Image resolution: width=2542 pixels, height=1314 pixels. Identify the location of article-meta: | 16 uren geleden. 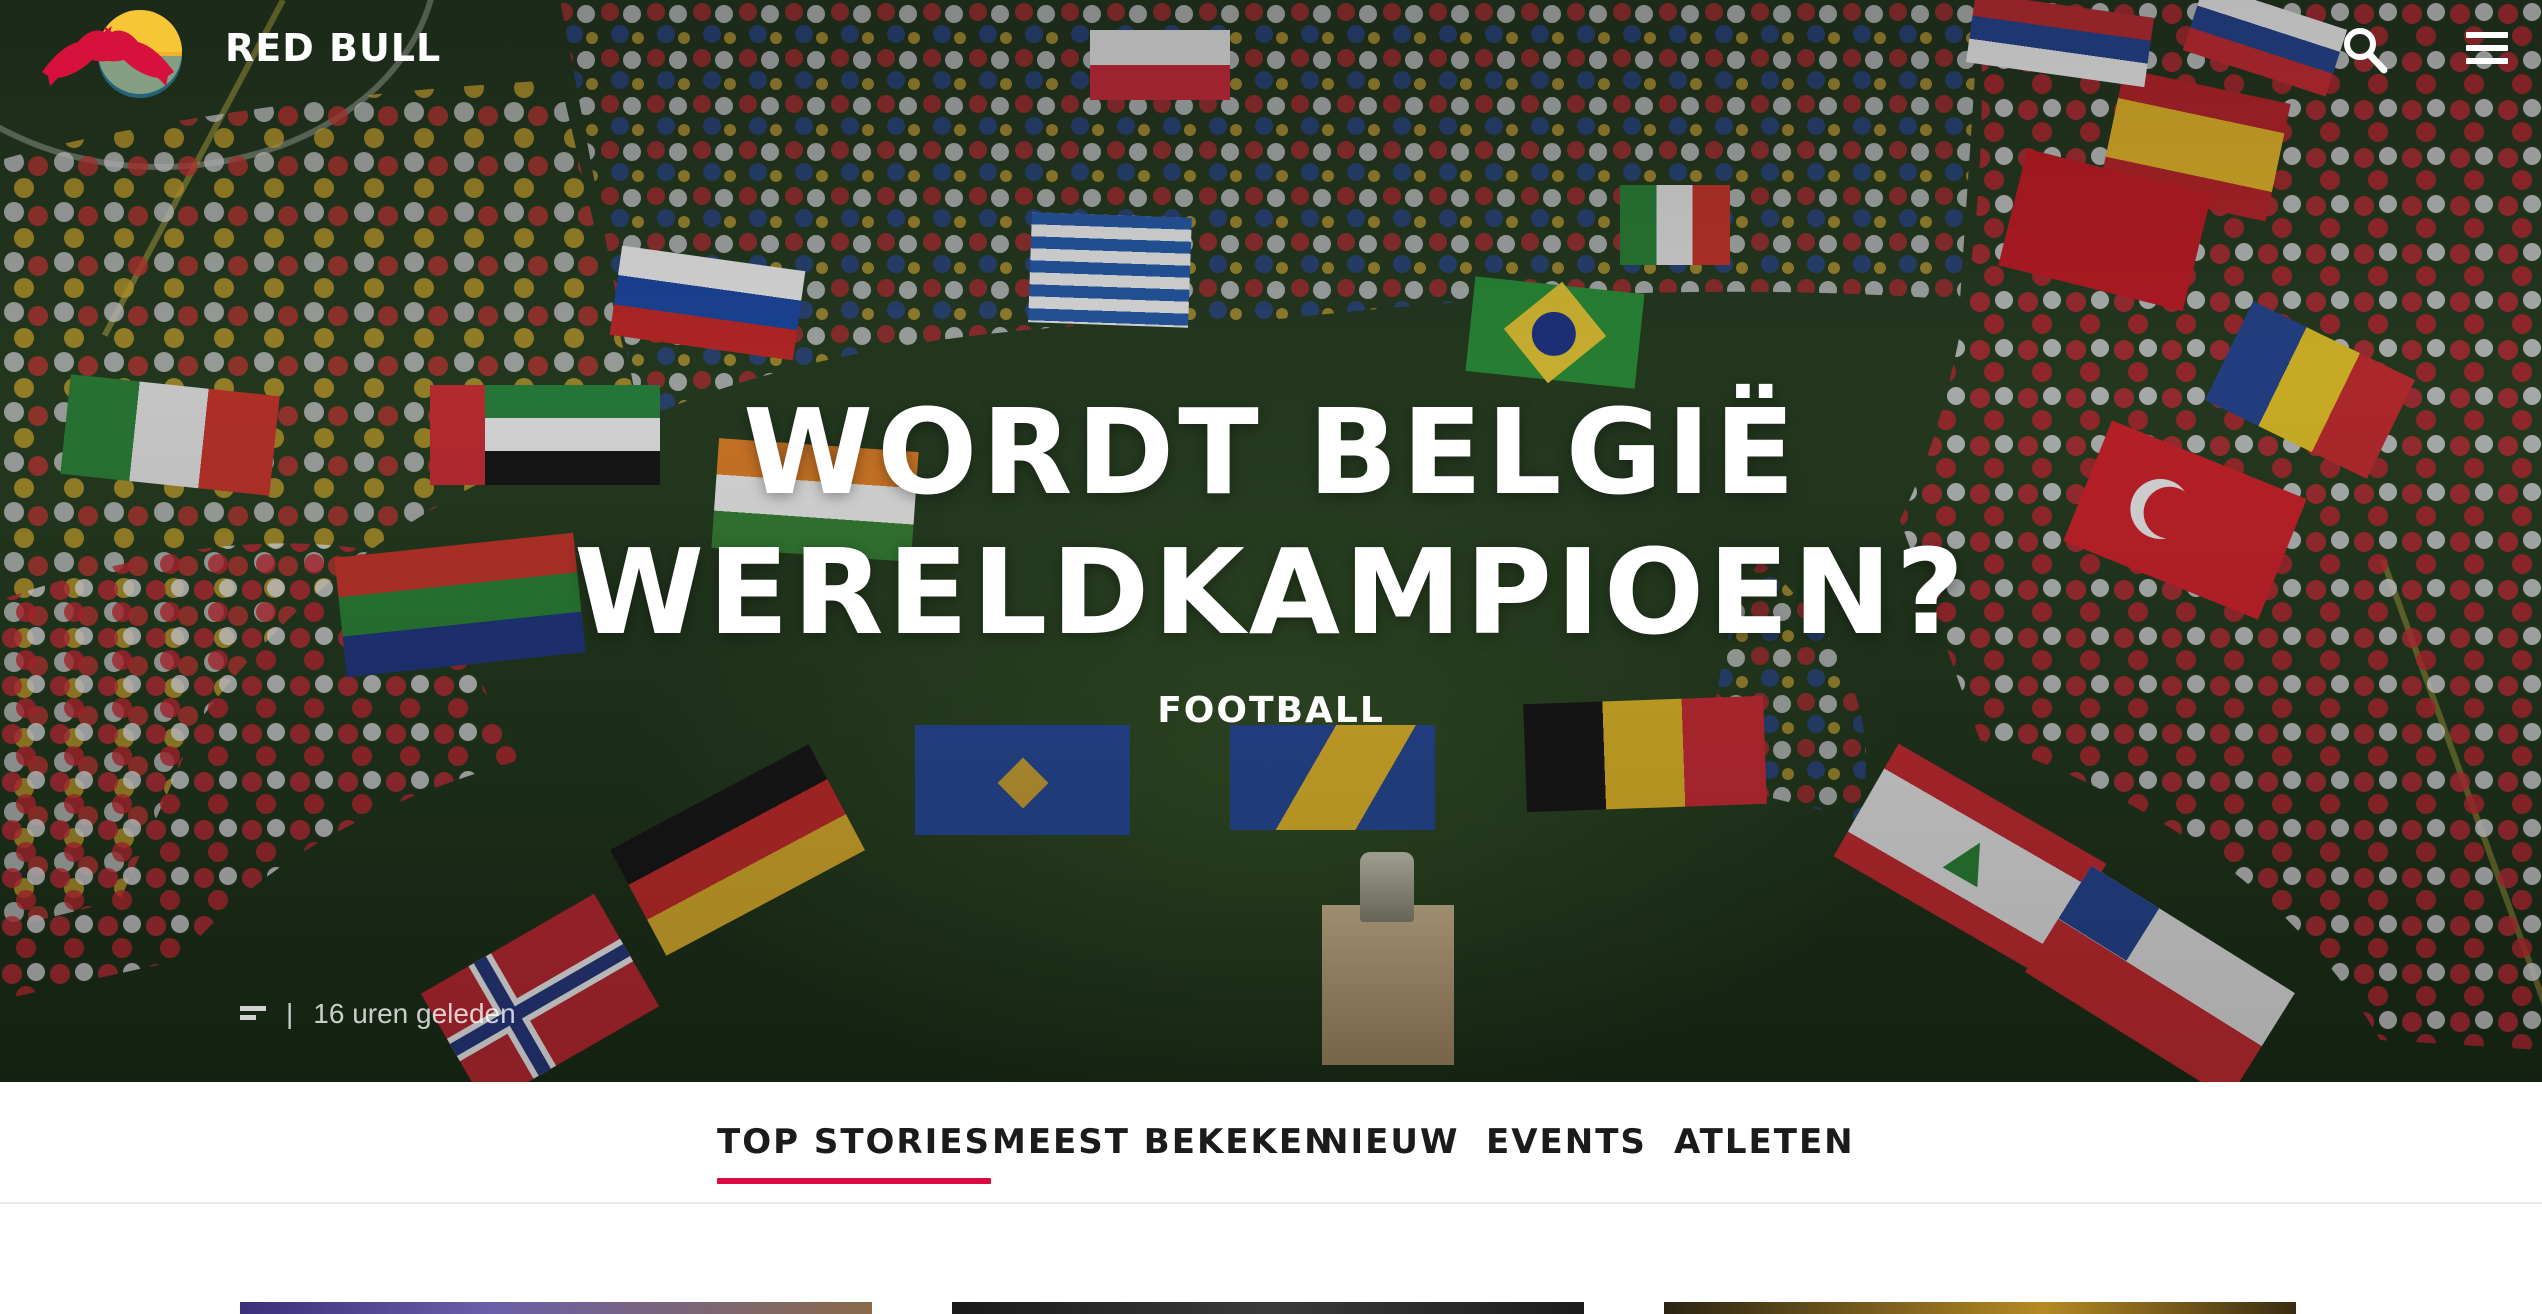
(378, 1014).